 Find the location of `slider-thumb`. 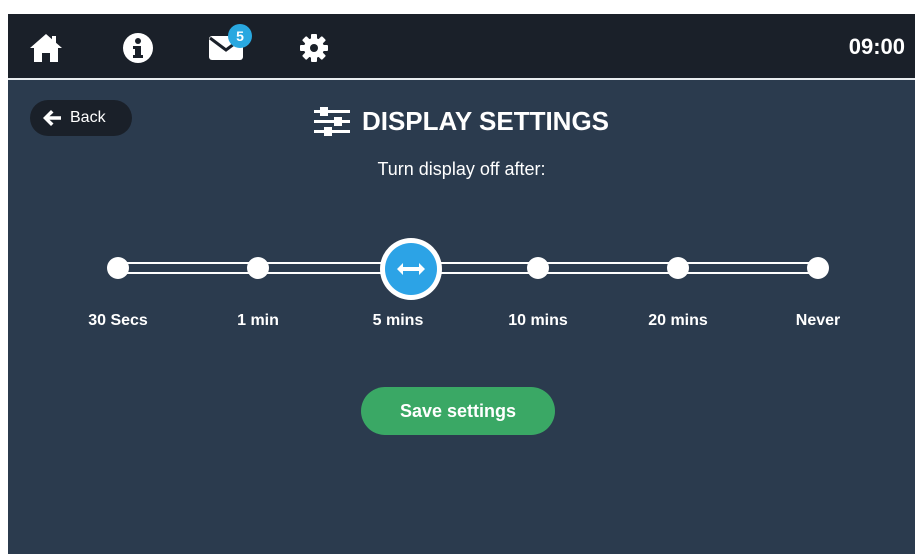

slider-thumb is located at coordinates (411, 269).